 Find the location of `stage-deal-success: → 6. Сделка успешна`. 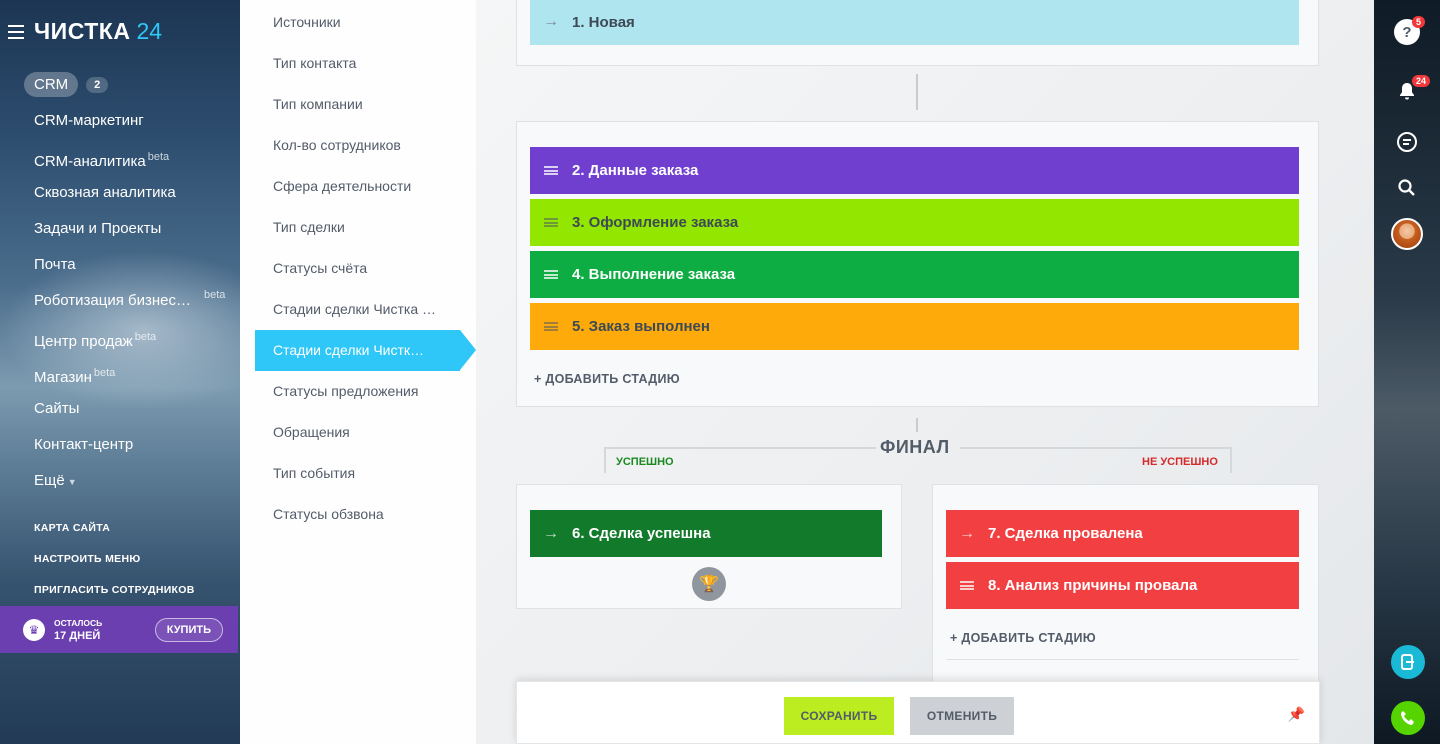

stage-deal-success: → 6. Сделка успешна is located at coordinates (706, 533).